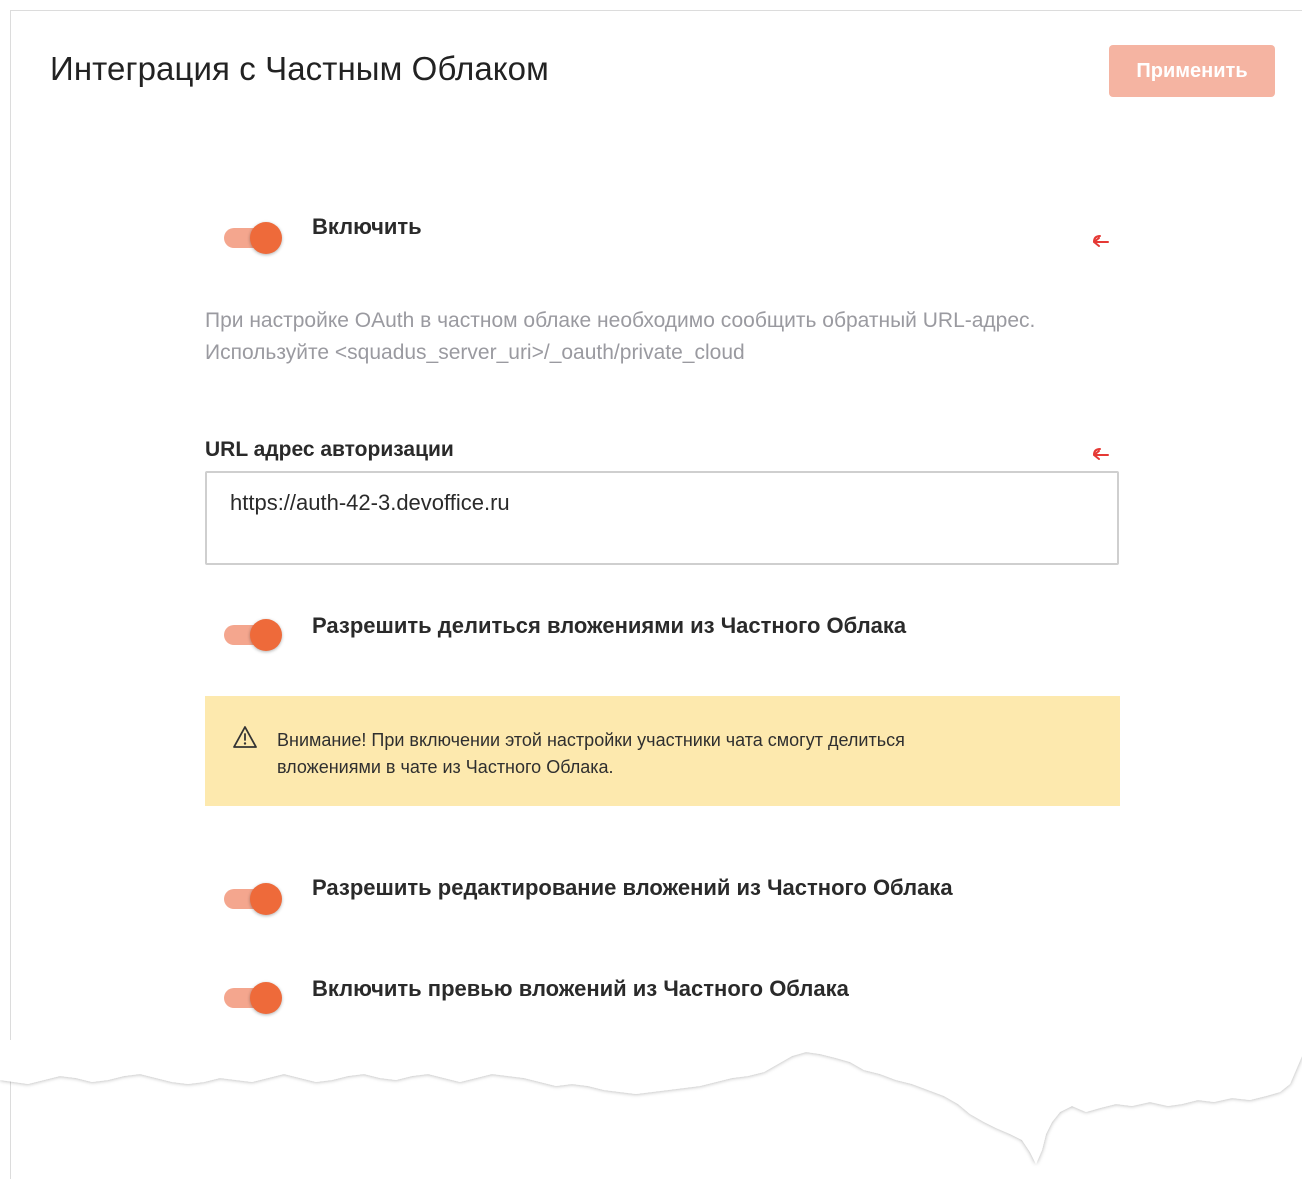 The width and height of the screenshot is (1302, 1179). I want to click on torn-edge-decoration, so click(651, 1102).